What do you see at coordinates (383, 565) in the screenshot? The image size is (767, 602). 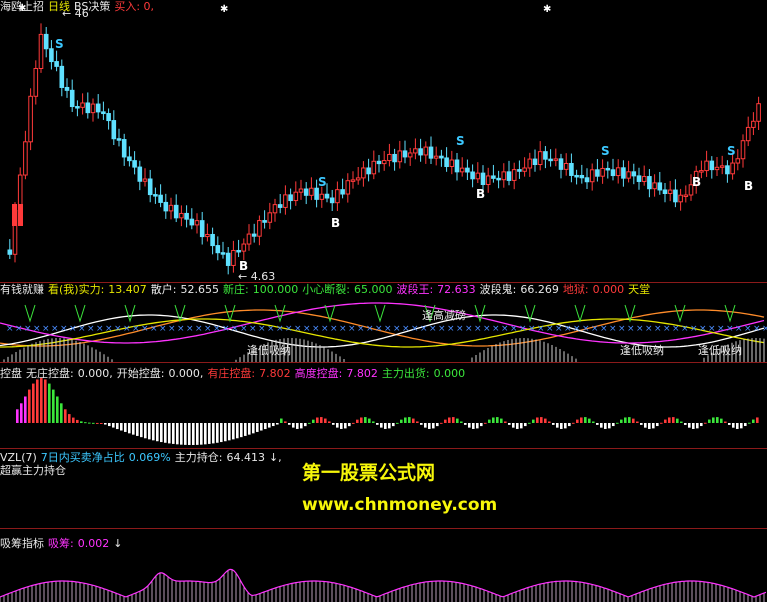 I see `accumulation-pane: 吸筹指标 吸筹: 0.002 ↓` at bounding box center [383, 565].